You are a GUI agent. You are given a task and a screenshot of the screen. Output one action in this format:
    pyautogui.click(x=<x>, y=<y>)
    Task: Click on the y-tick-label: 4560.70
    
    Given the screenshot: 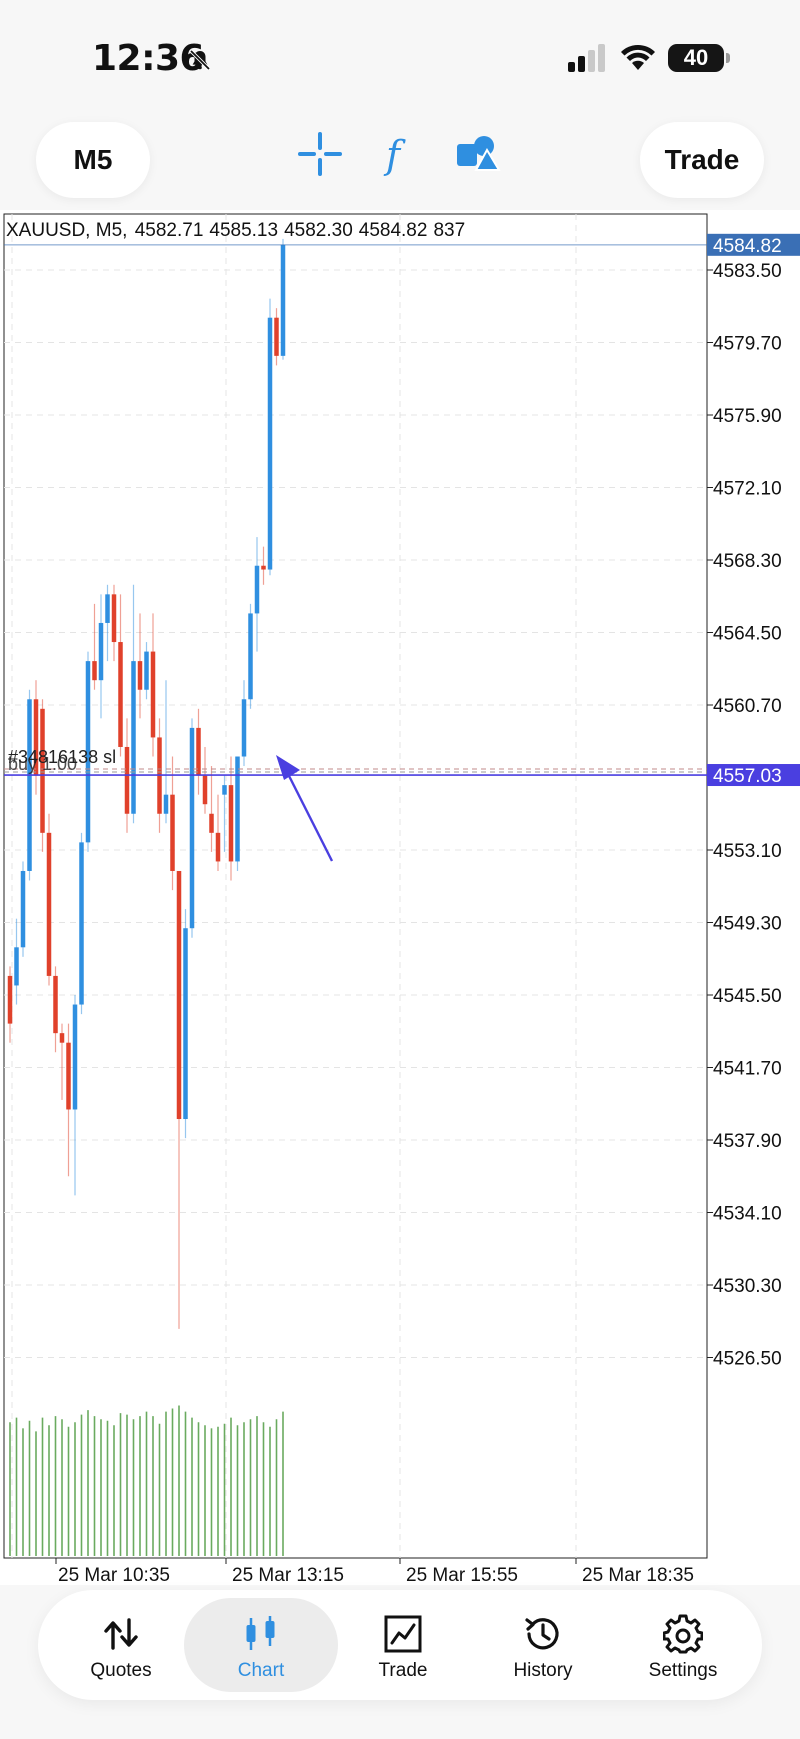 What is the action you would take?
    pyautogui.click(x=747, y=706)
    